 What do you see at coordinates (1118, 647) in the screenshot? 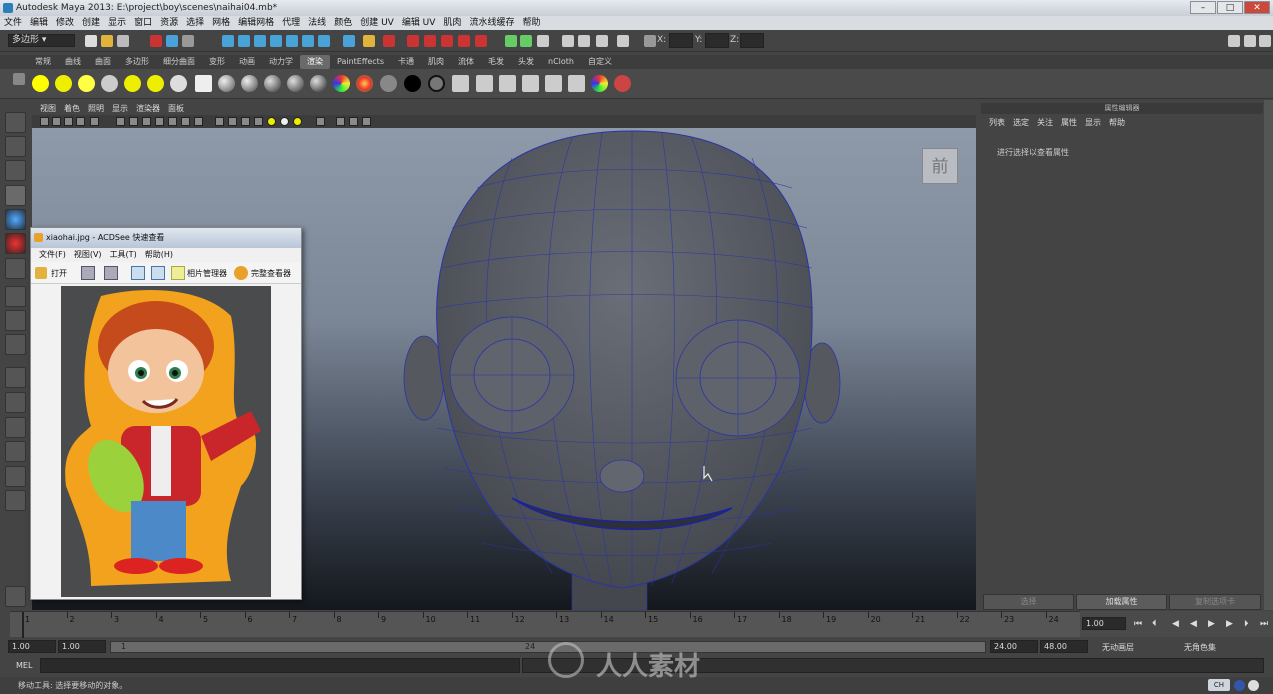
I see `anim-layer-dropdown: 无动画层` at bounding box center [1118, 647].